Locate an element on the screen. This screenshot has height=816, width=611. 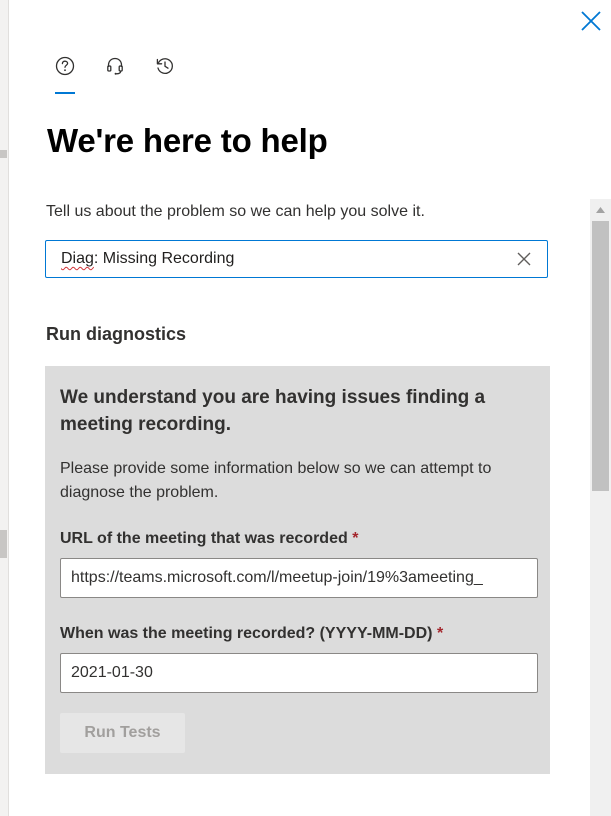
recording-date-value: 2021-01-30 is located at coordinates (112, 672).